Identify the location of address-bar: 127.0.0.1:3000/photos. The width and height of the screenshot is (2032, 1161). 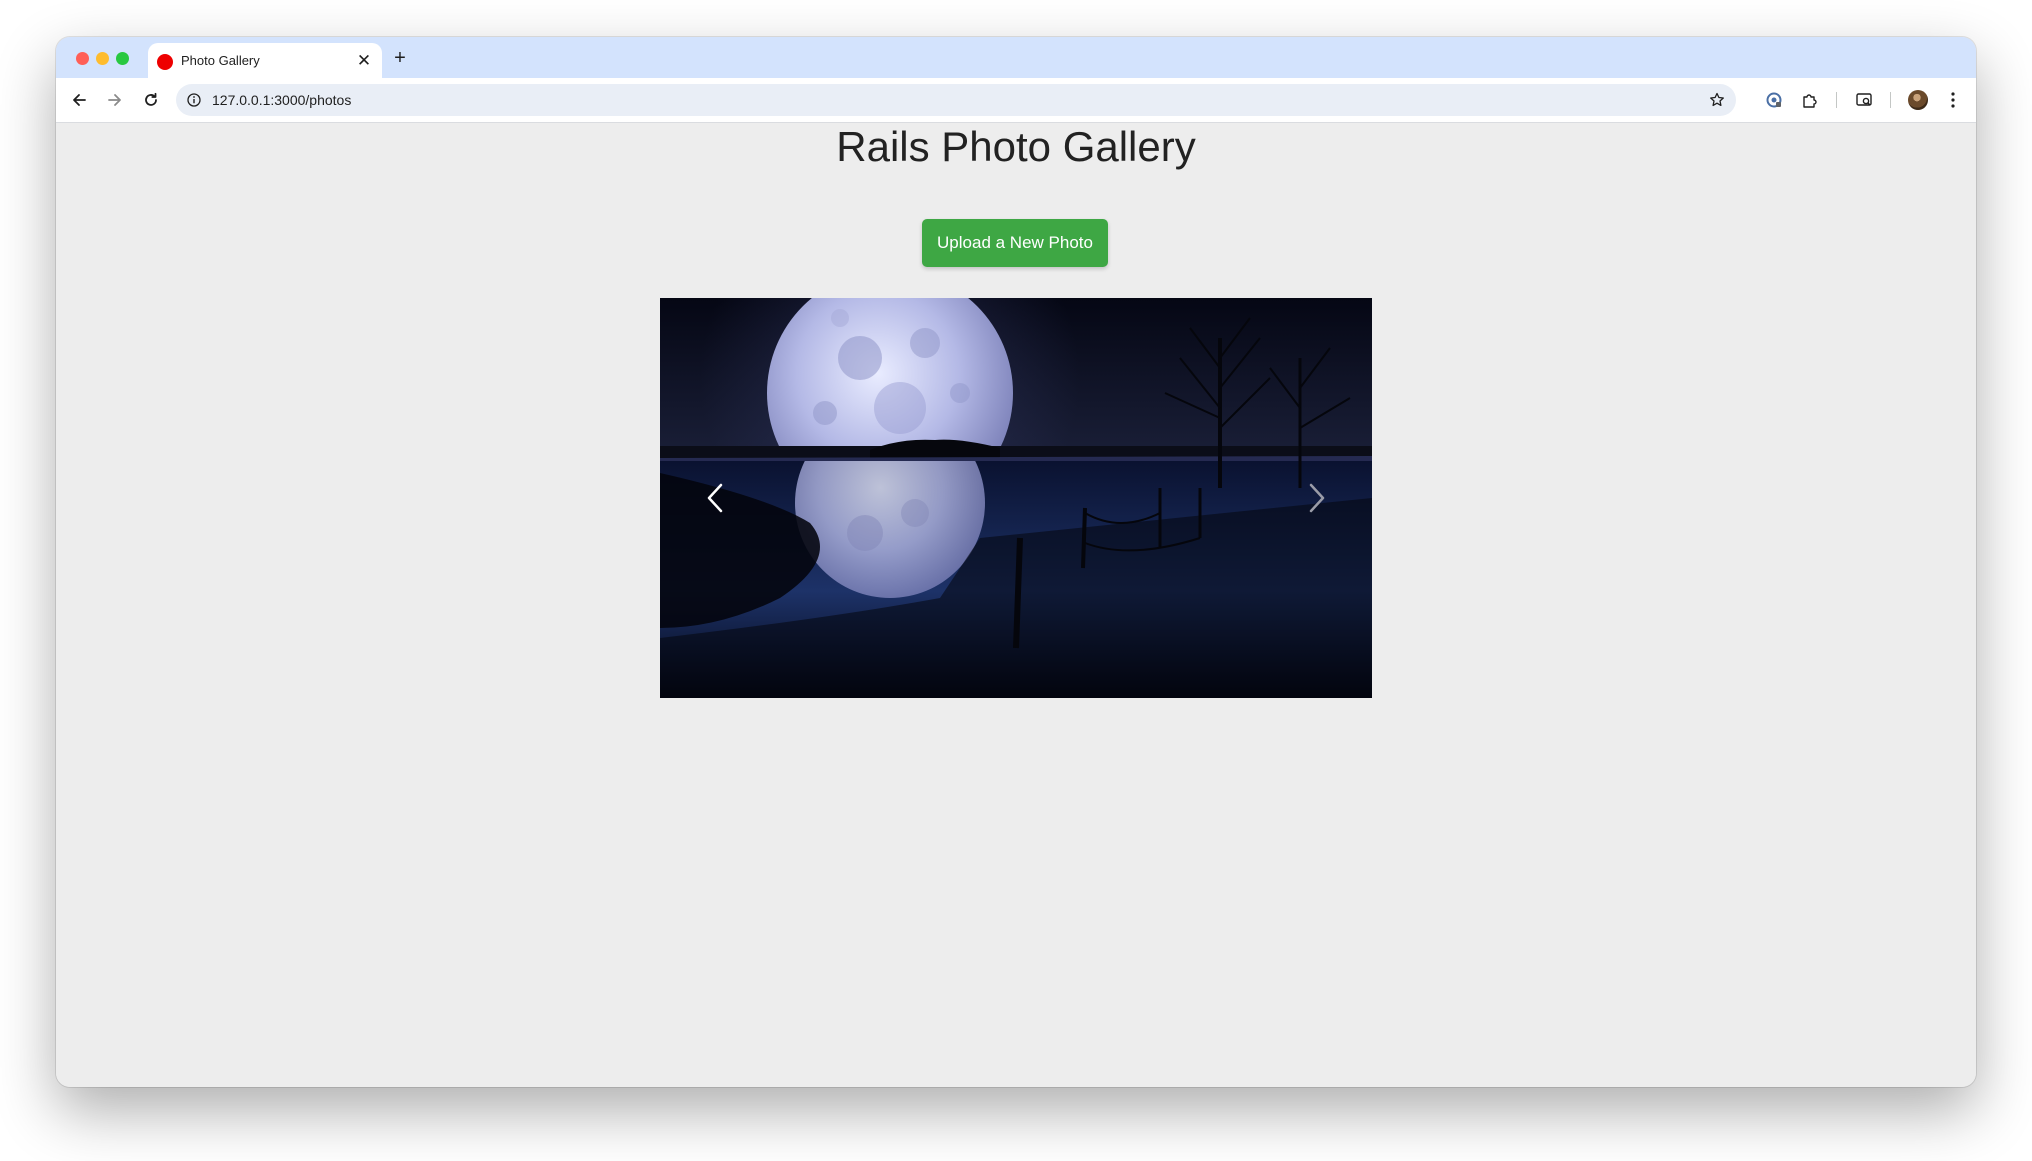
(956, 100).